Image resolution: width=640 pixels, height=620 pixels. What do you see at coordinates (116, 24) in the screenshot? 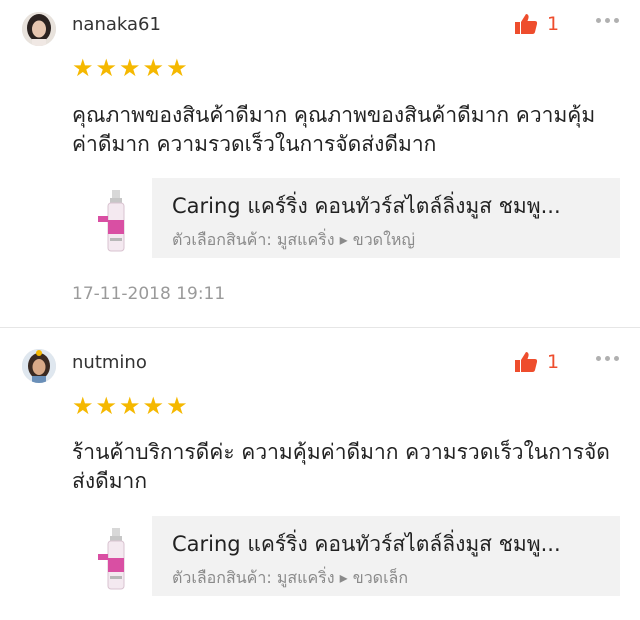
I see `username: nanaka61` at bounding box center [116, 24].